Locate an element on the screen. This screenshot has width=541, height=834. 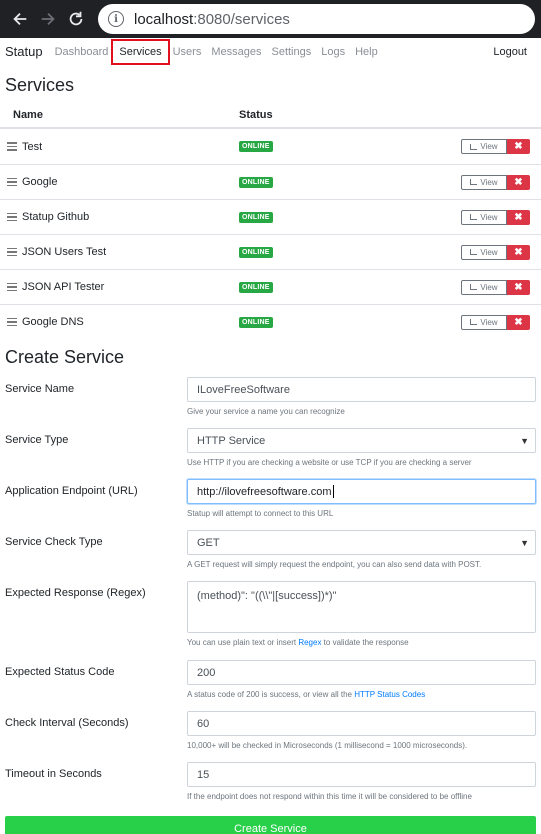
table-row: Google ONLINE View ✖ is located at coordinates (270, 181).